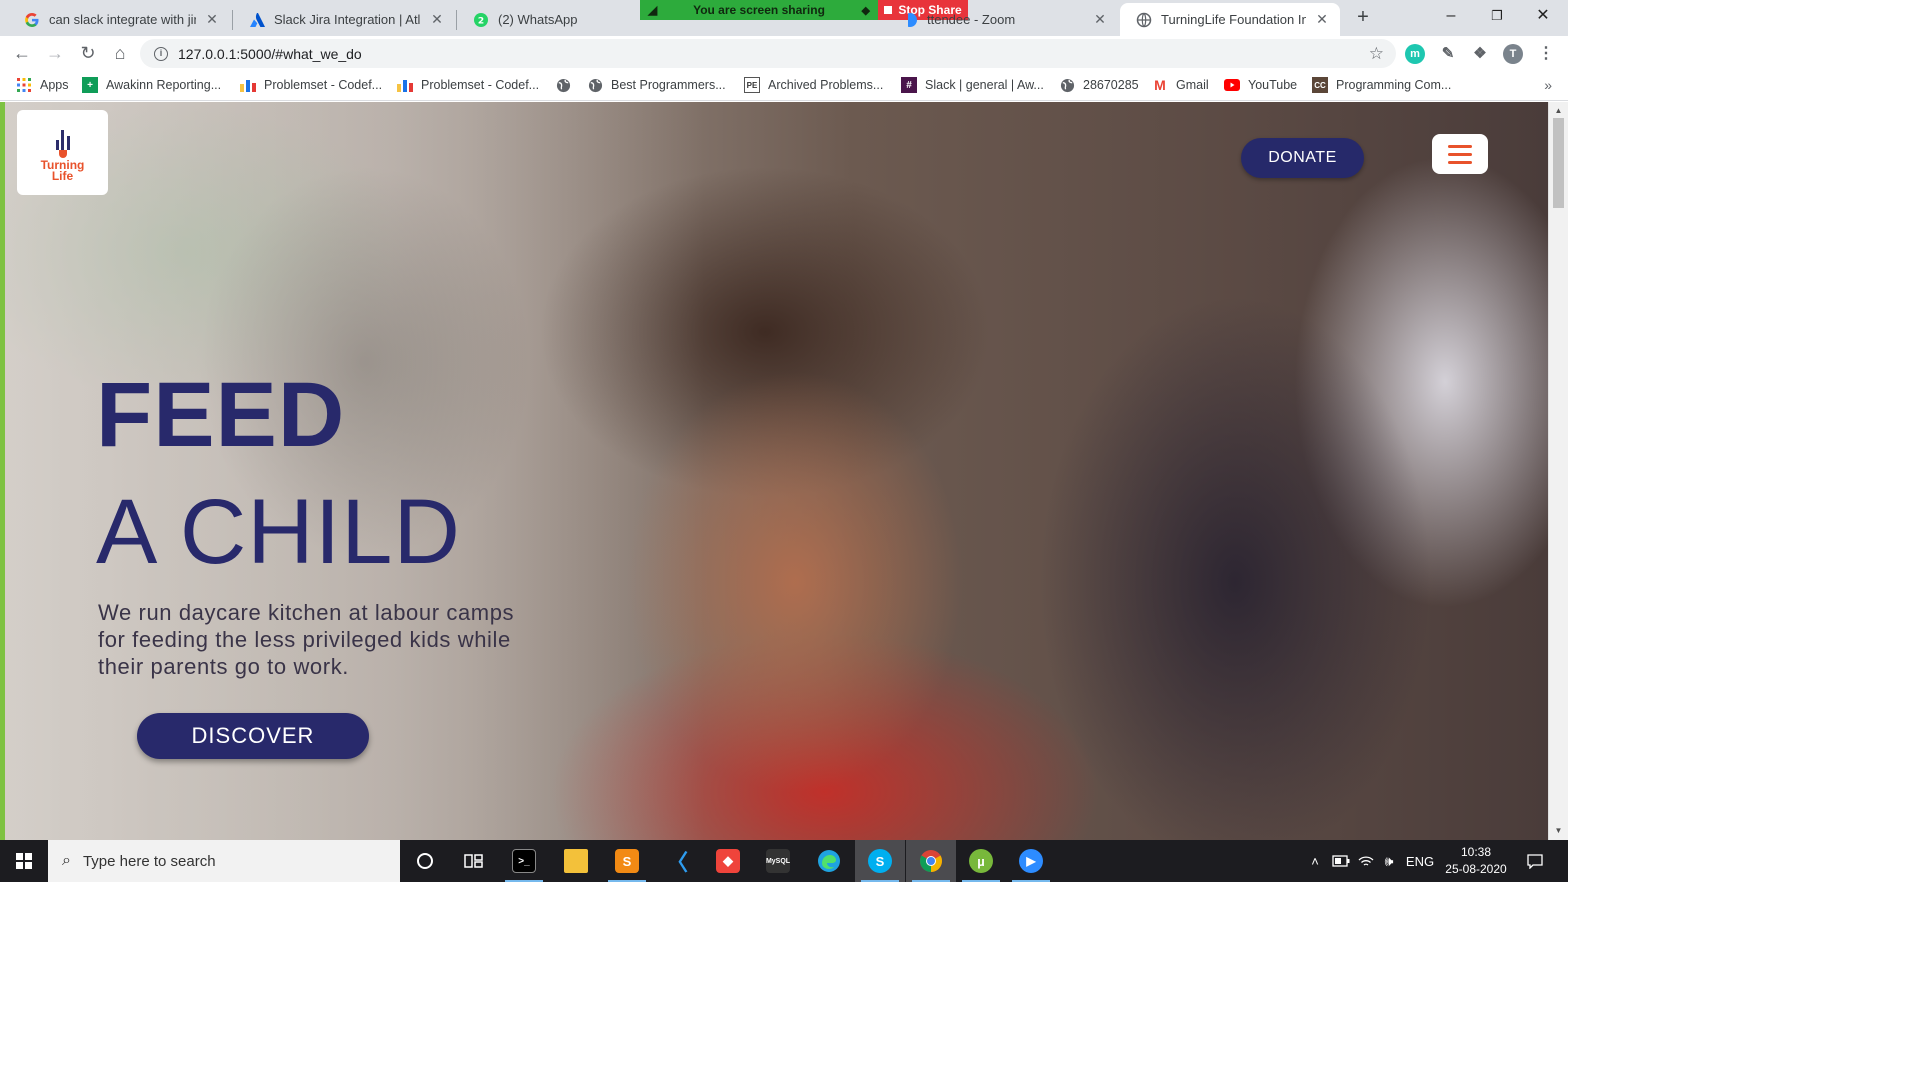  I want to click on vscode-icon: 〈, so click(677, 861).